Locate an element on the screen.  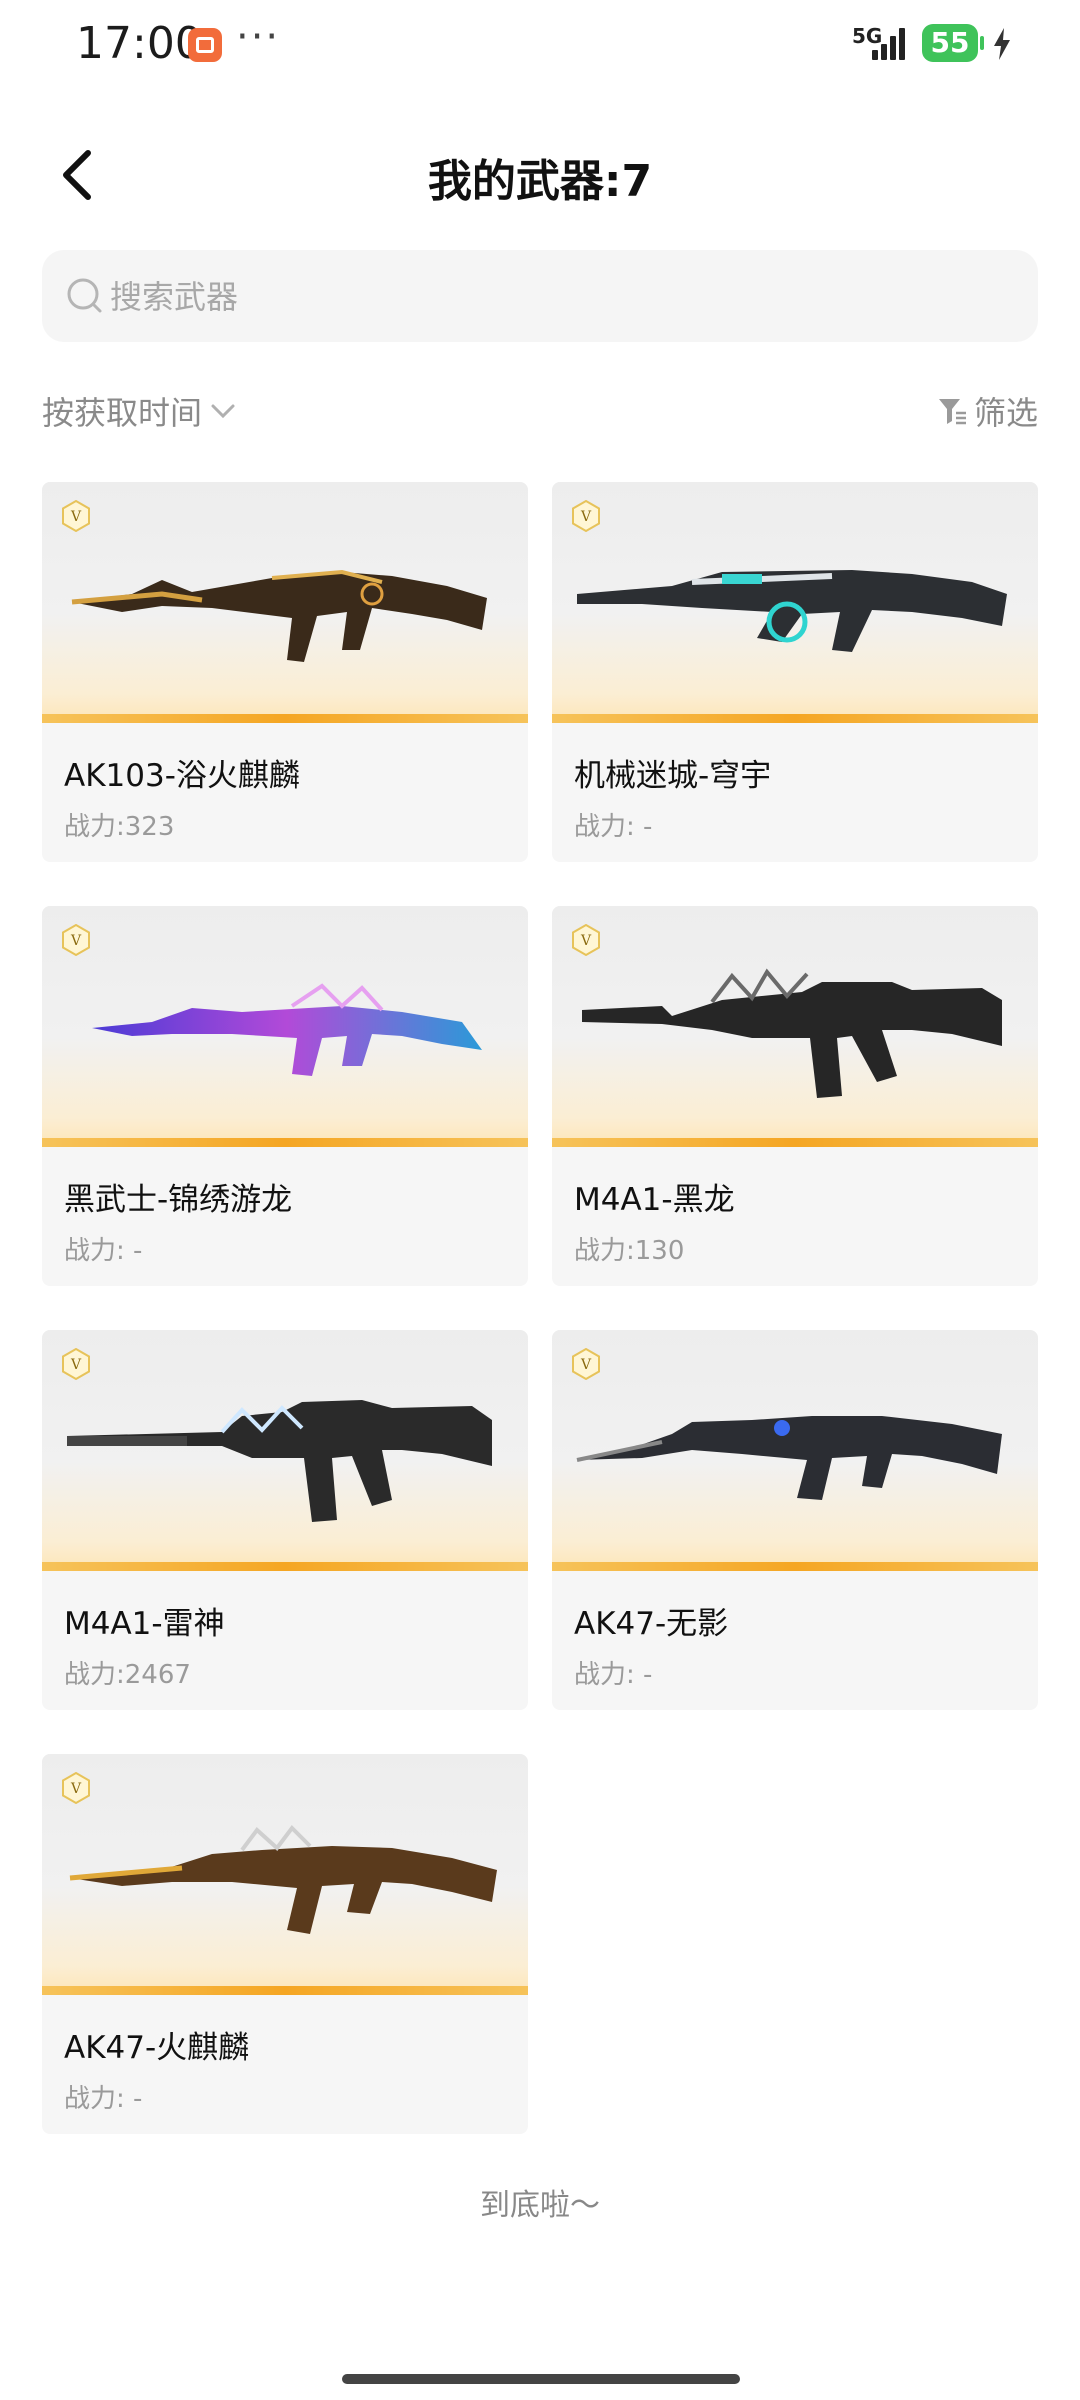
status-time: 17:00 is located at coordinates (139, 43).